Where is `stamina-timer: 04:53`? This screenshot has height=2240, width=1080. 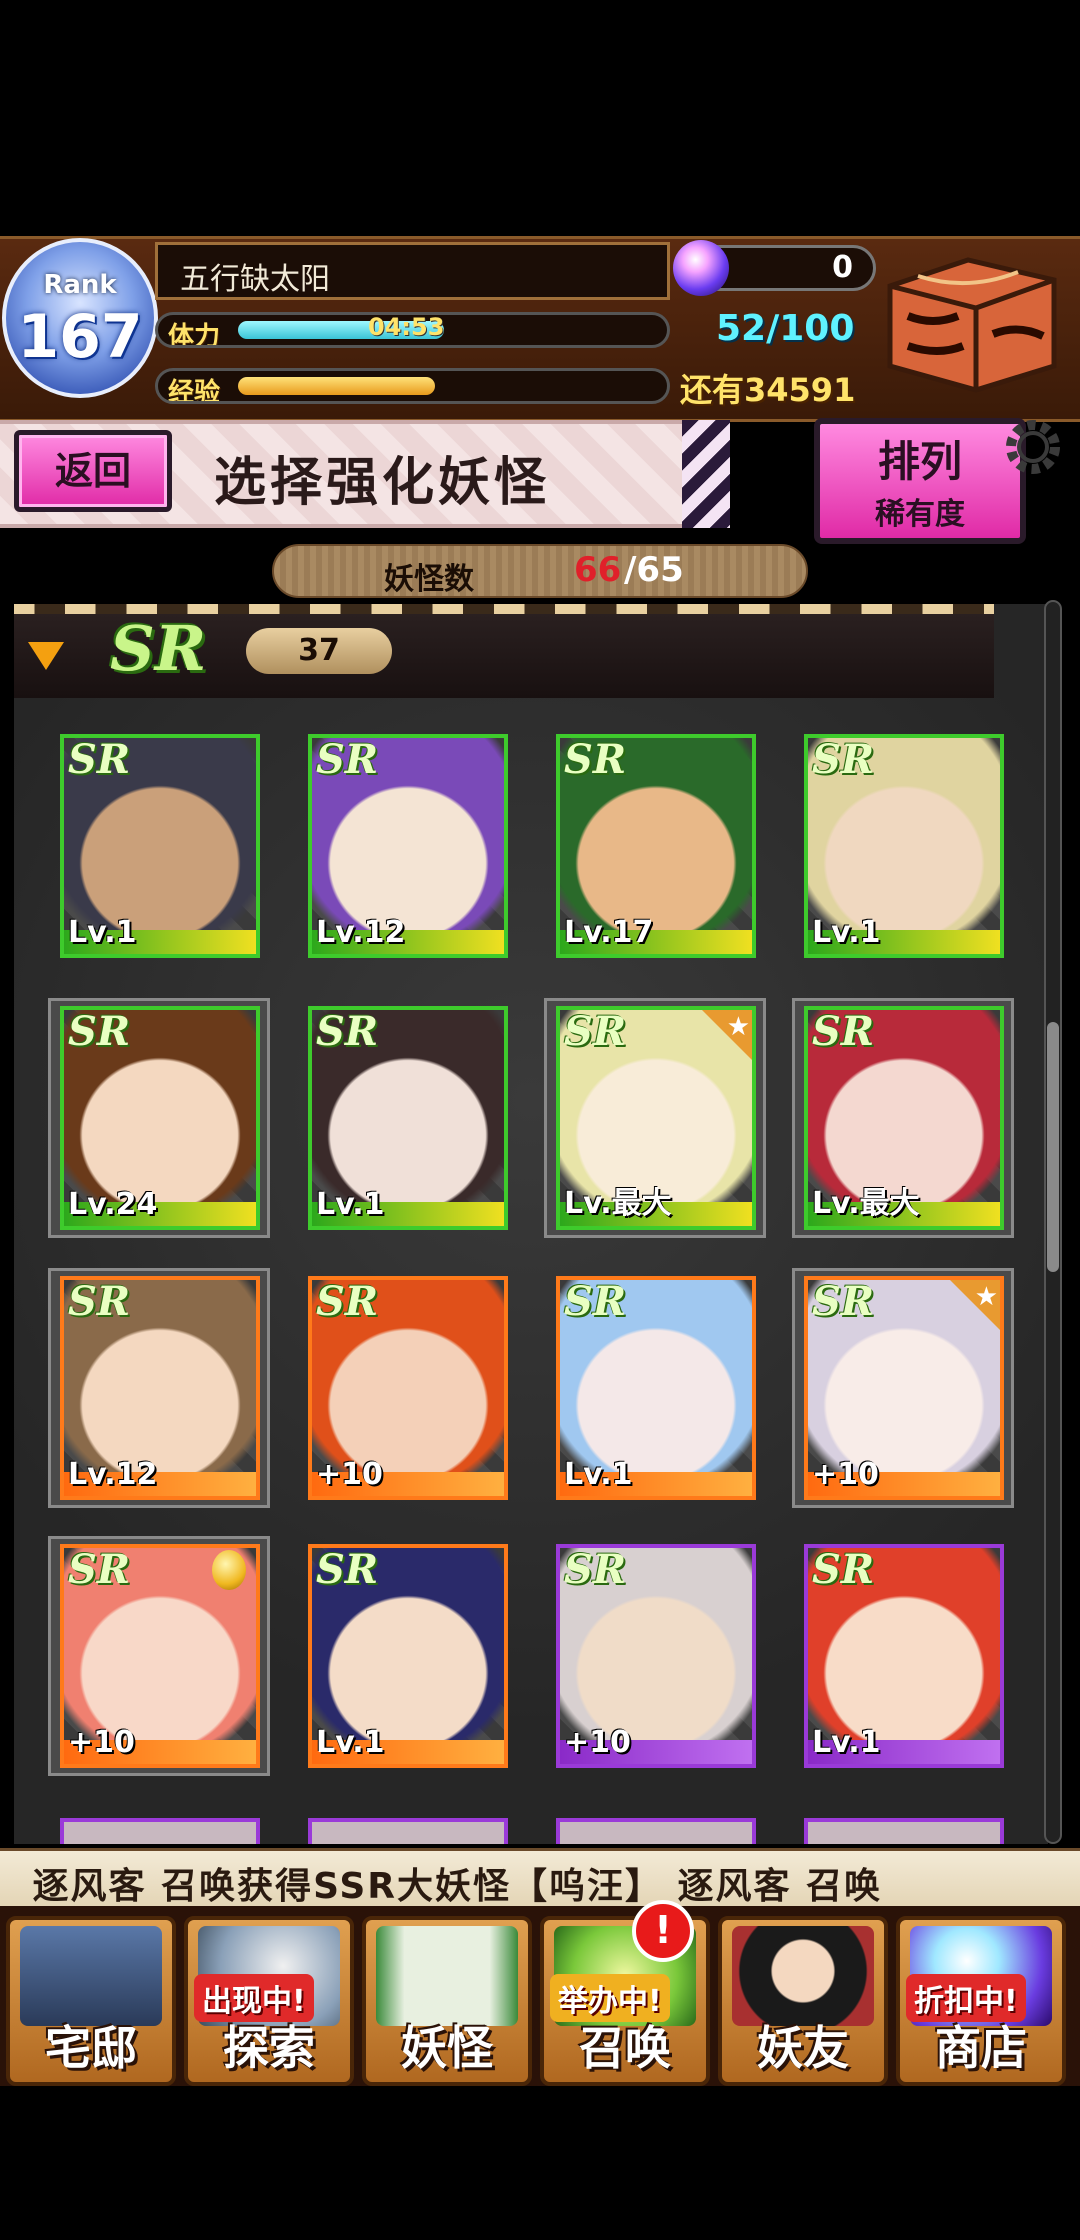
stamina-timer: 04:53 is located at coordinates (406, 327).